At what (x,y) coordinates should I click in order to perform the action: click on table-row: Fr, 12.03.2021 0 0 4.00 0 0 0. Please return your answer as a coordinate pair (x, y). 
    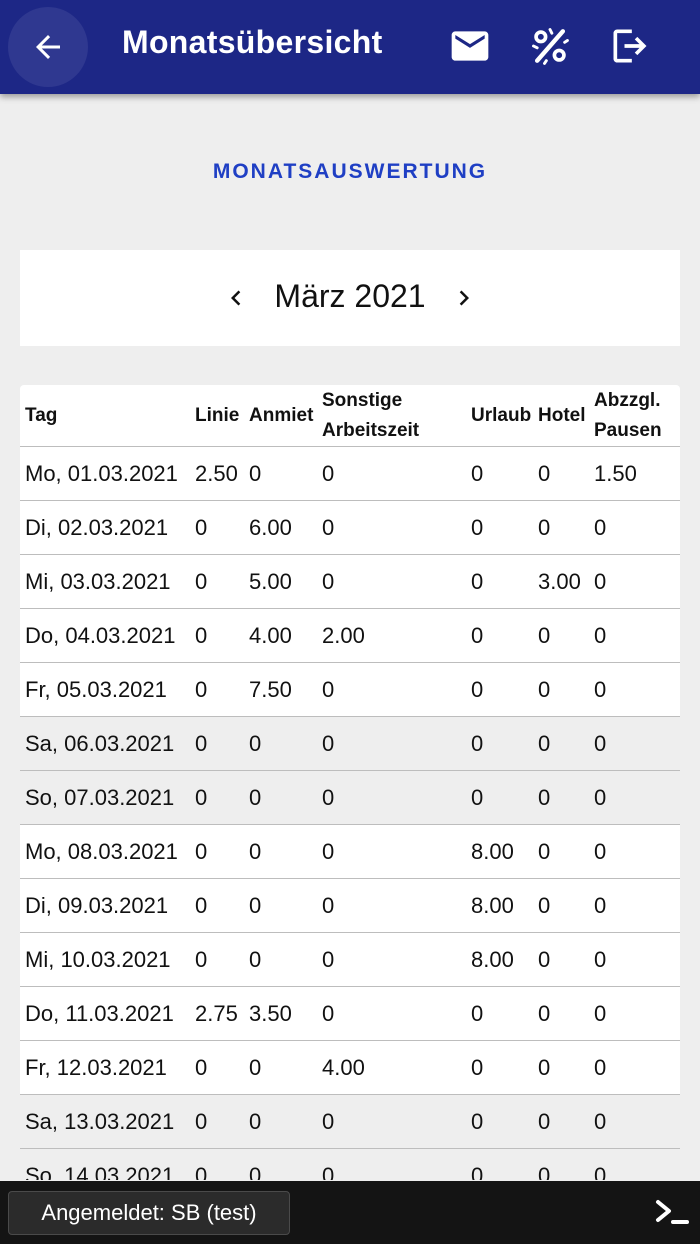
    Looking at the image, I should click on (350, 1067).